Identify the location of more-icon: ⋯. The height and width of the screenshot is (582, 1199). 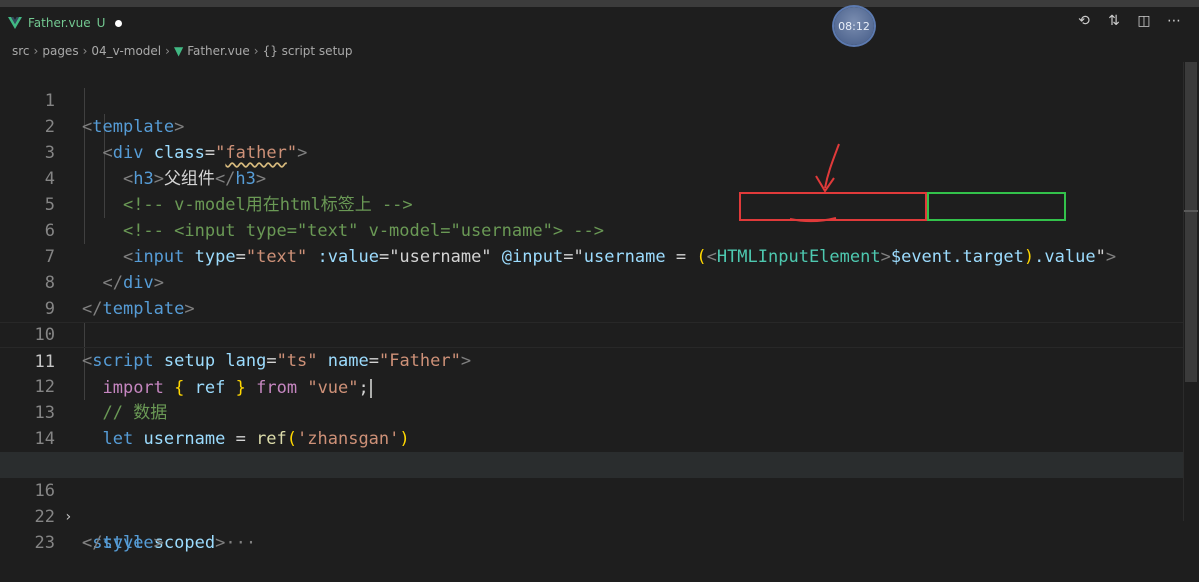
(1174, 21).